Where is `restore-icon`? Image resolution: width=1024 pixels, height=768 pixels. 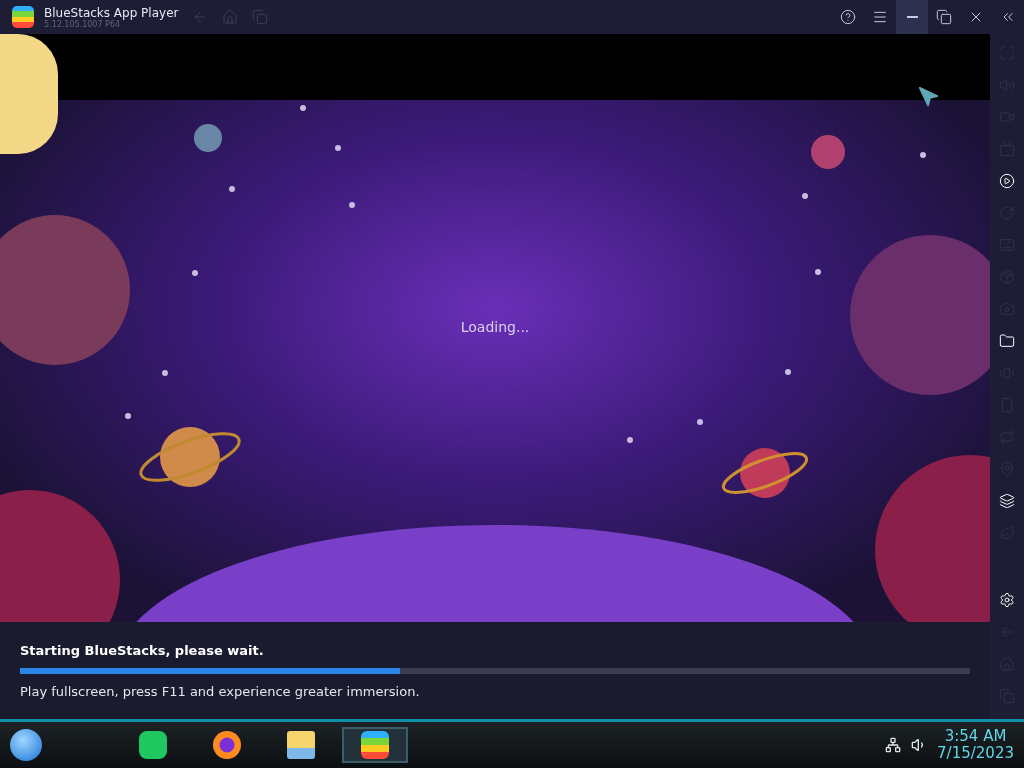
restore-icon is located at coordinates (944, 17).